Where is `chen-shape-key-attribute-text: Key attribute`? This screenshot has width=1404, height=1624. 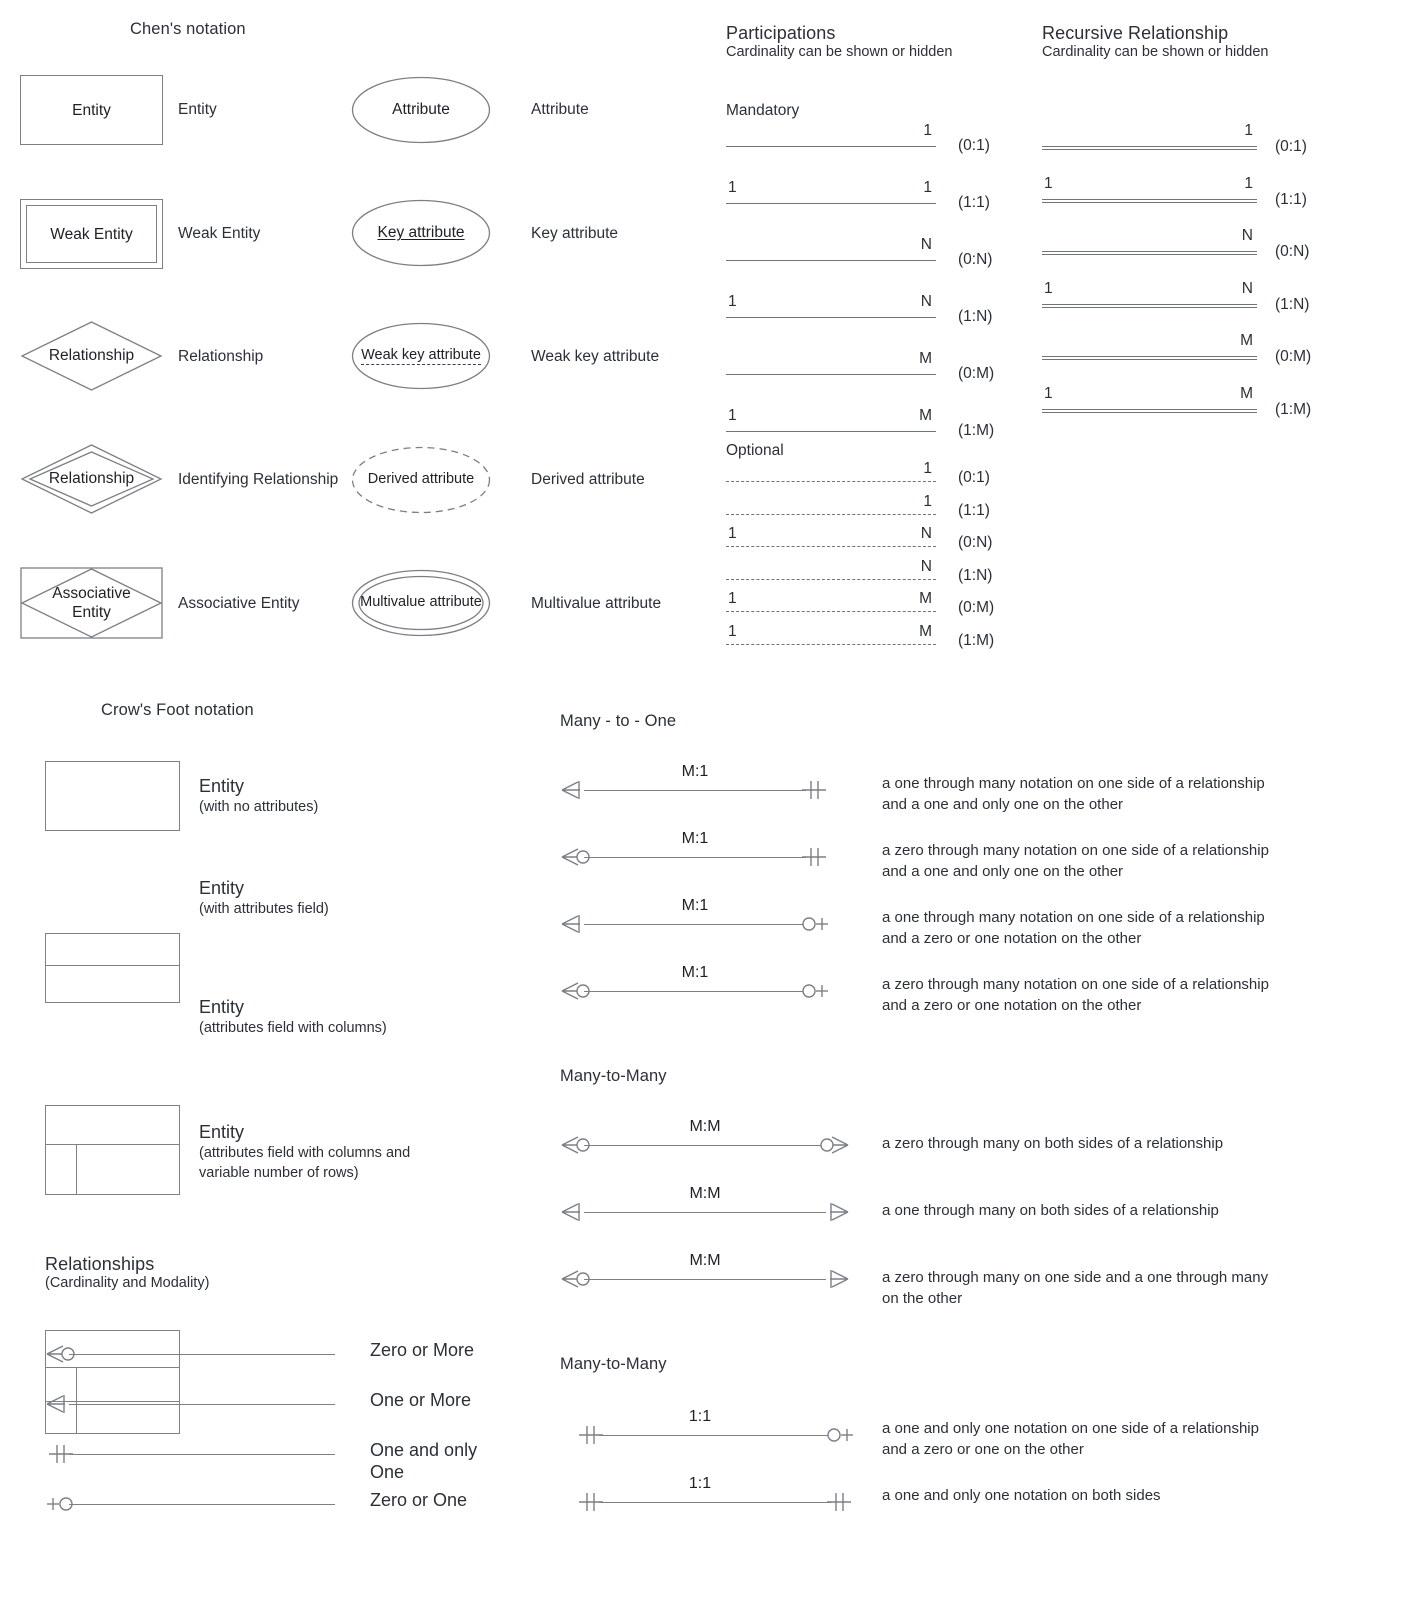 chen-shape-key-attribute-text: Key attribute is located at coordinates (421, 232).